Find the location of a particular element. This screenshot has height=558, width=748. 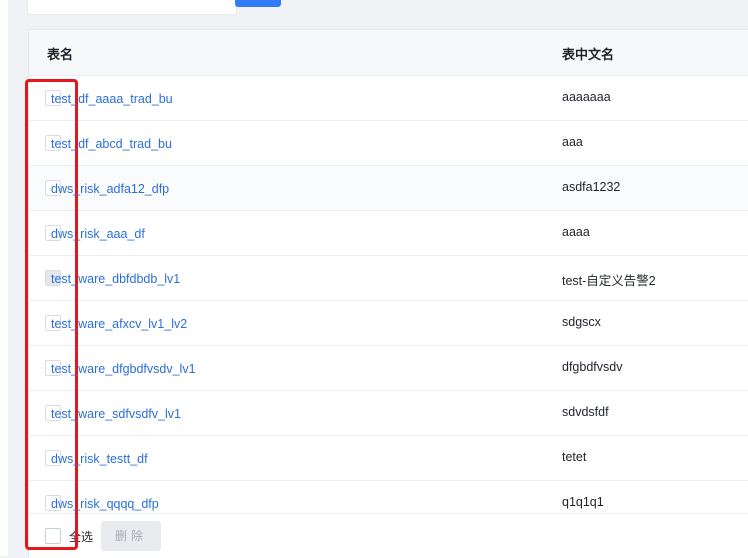

table-name-link: test_ware_dbfdbdb_lv1 is located at coordinates (114, 279).